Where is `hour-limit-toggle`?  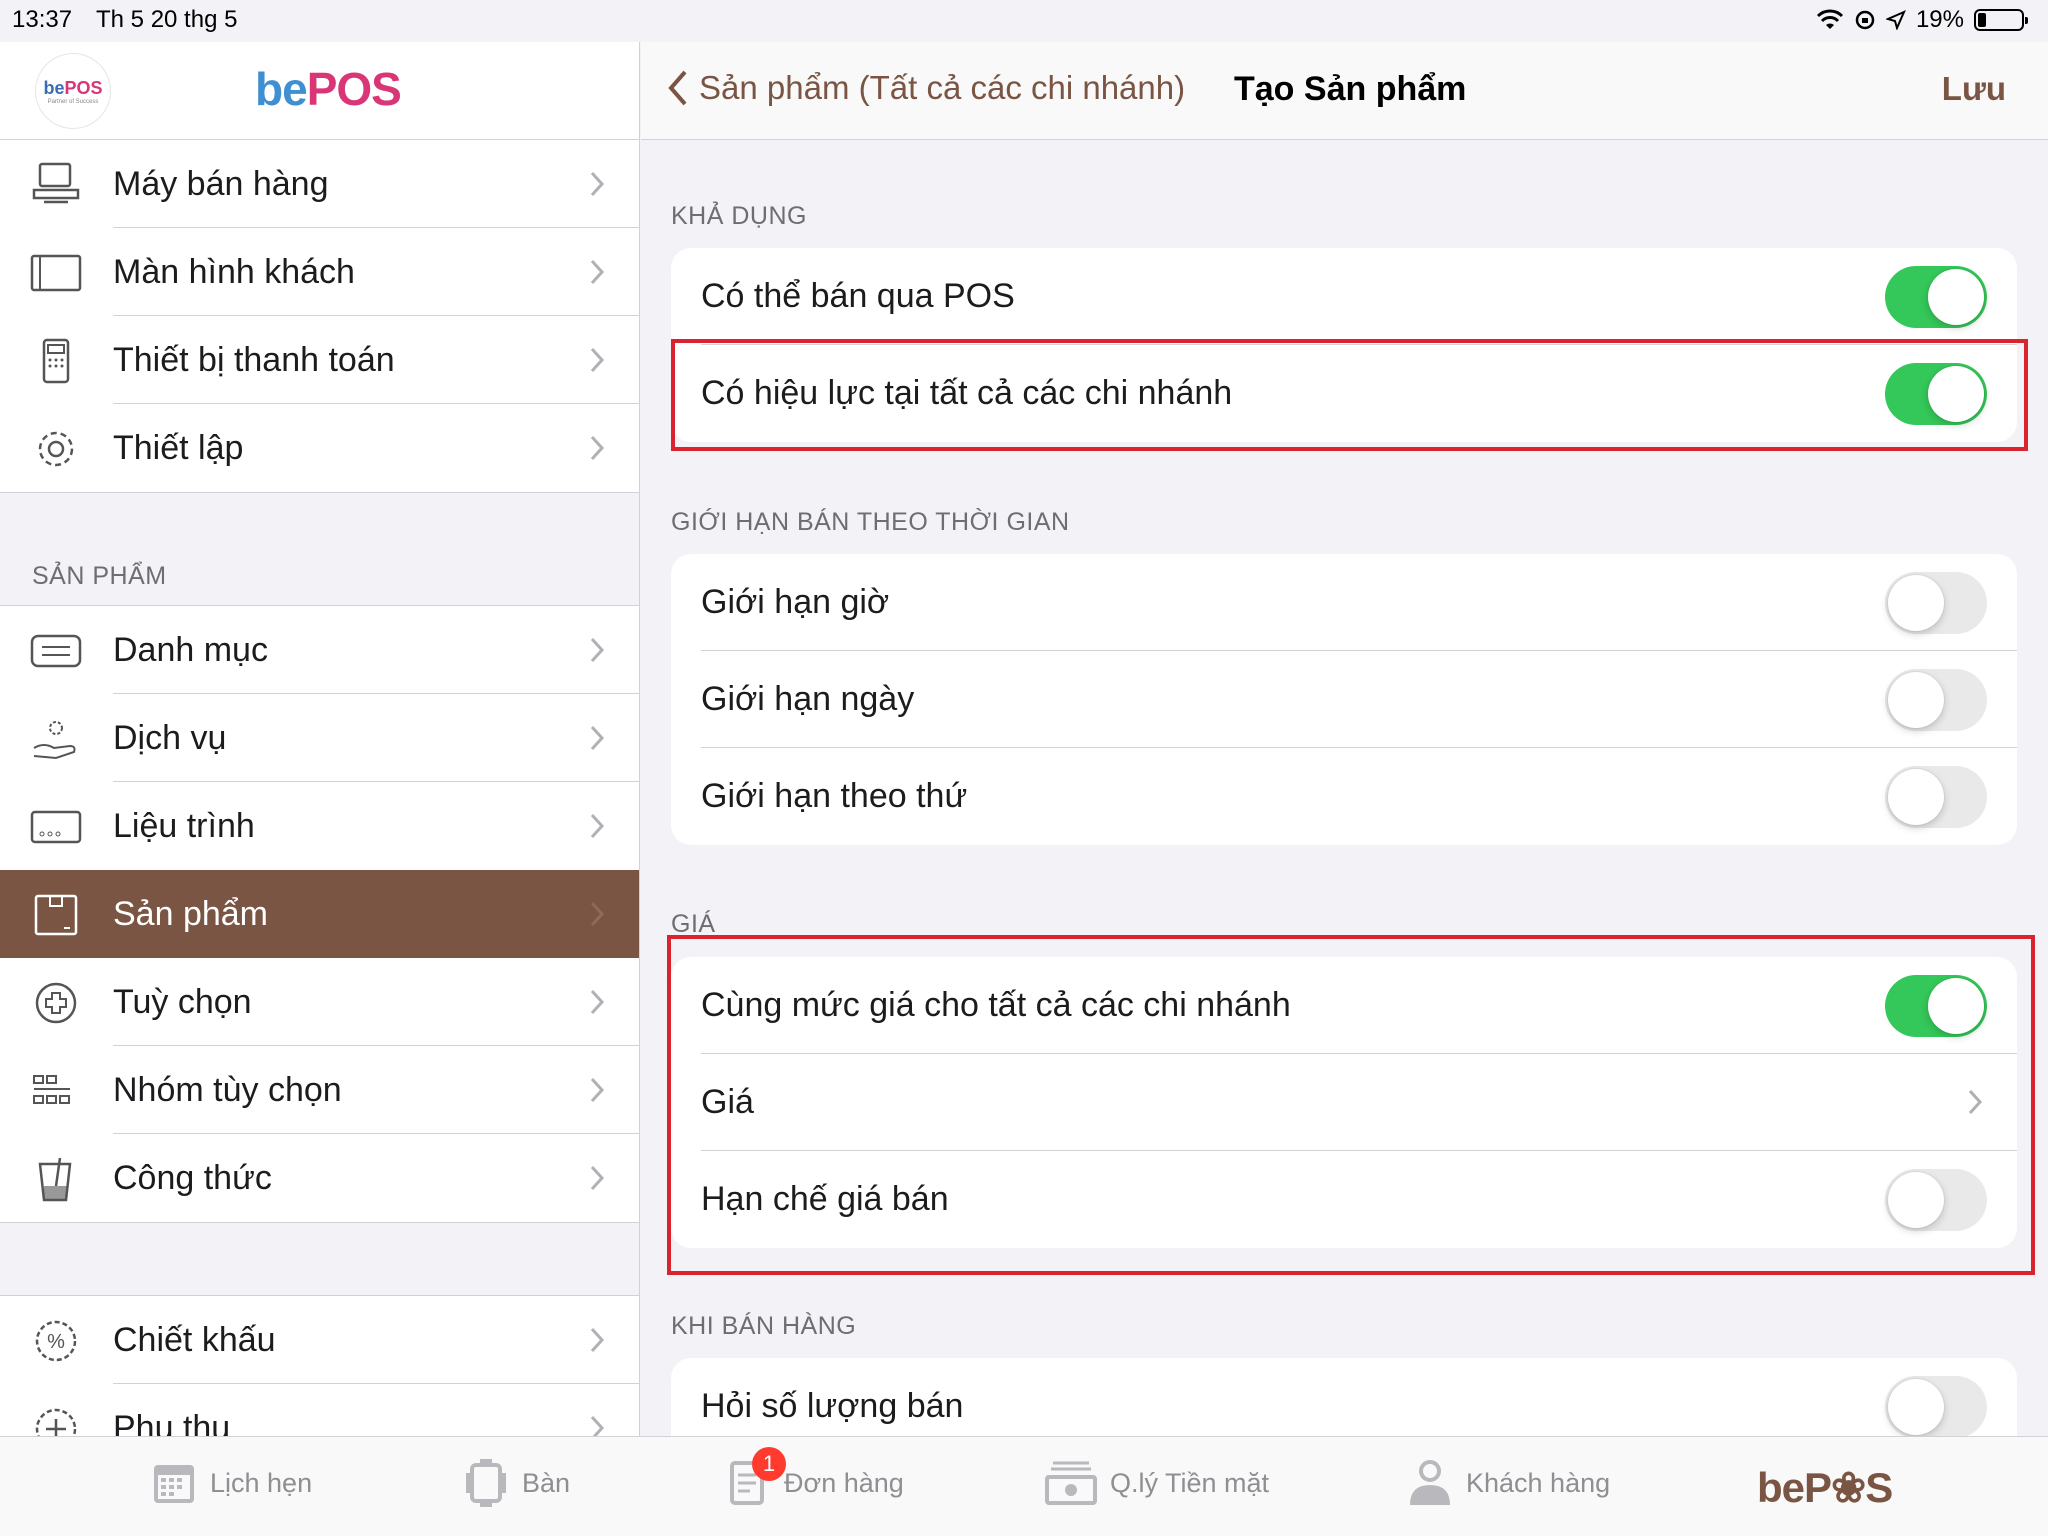 hour-limit-toggle is located at coordinates (1936, 603).